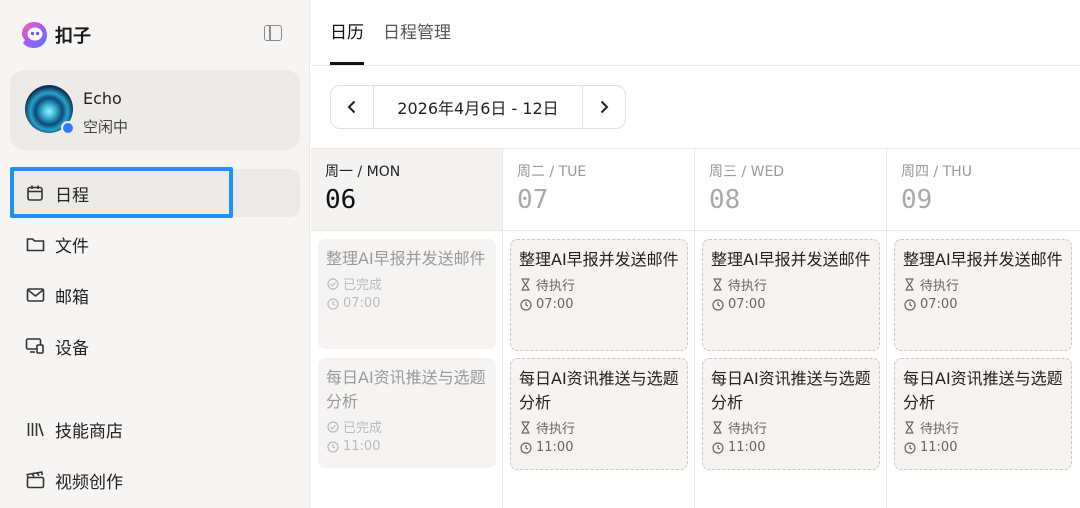  I want to click on prev-week-button, so click(352, 107).